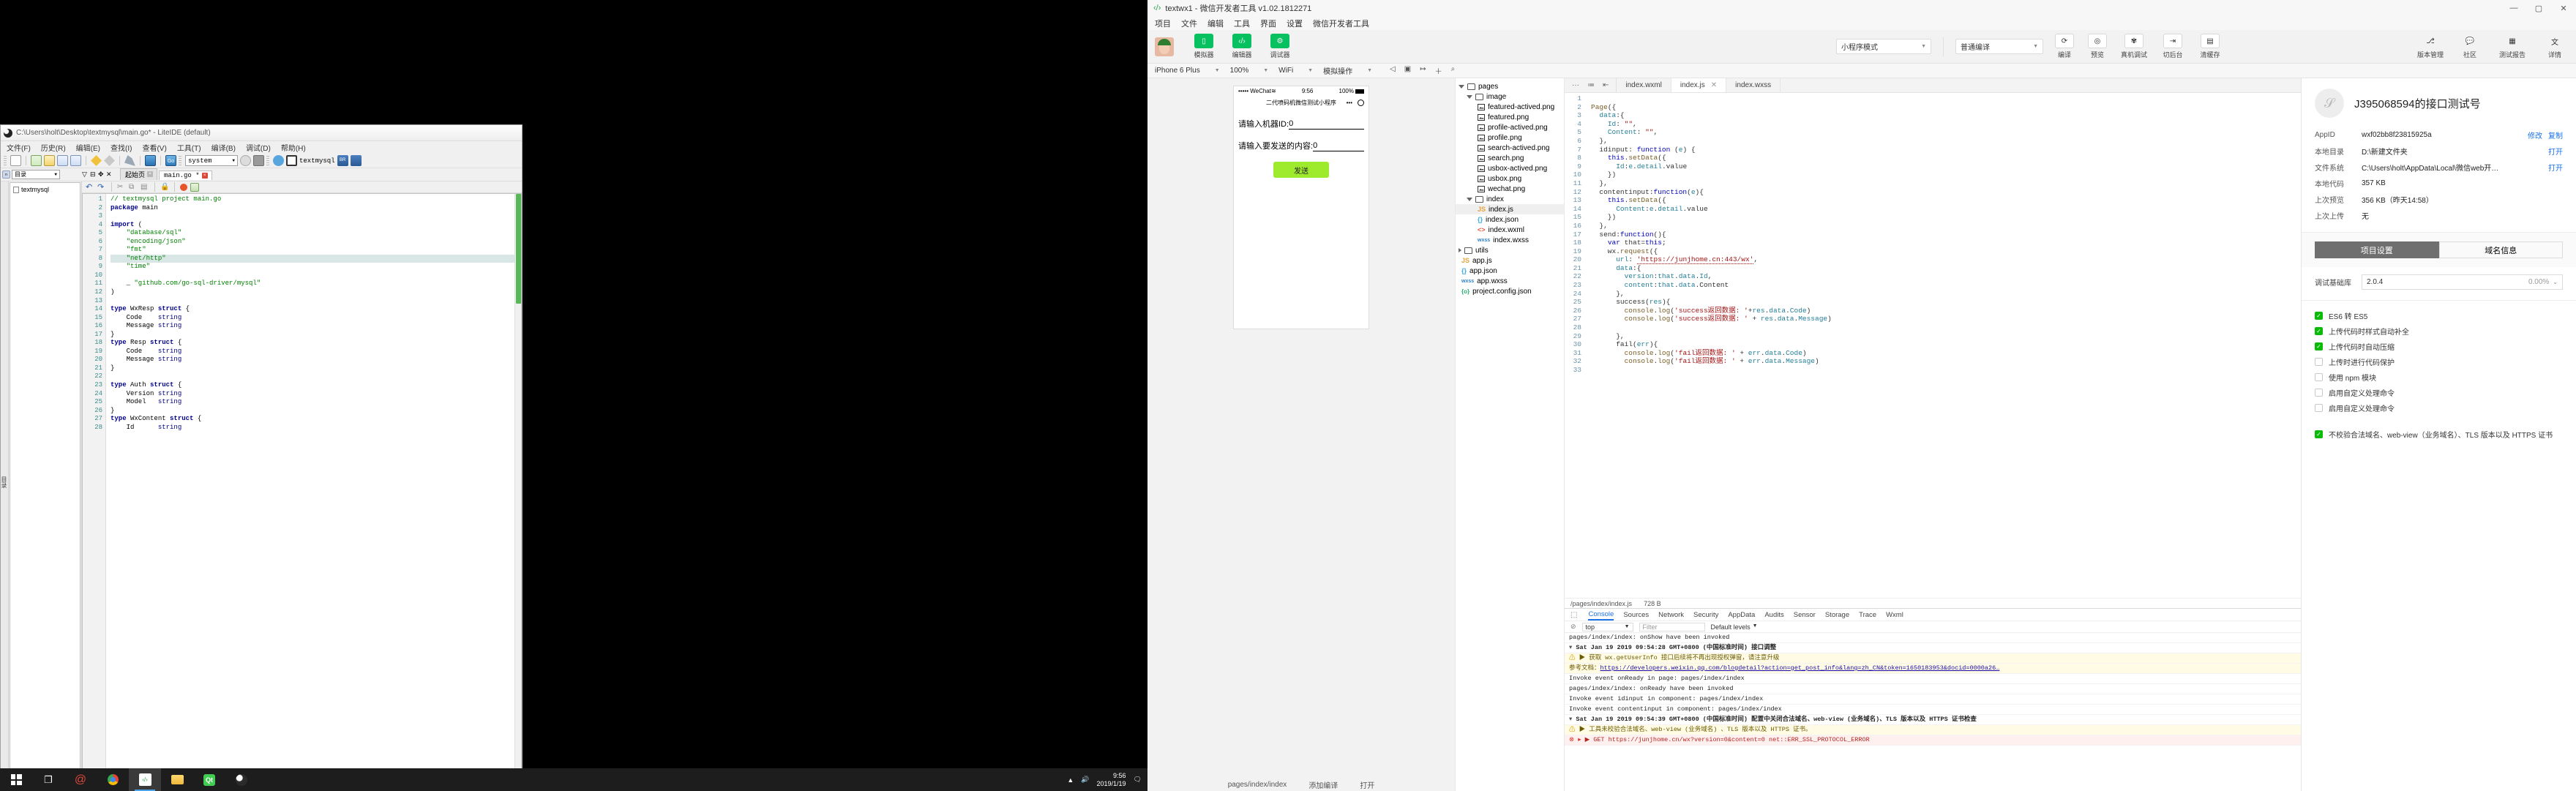 The width and height of the screenshot is (2576, 791). Describe the element at coordinates (258, 160) in the screenshot. I see `stop-icon` at that location.